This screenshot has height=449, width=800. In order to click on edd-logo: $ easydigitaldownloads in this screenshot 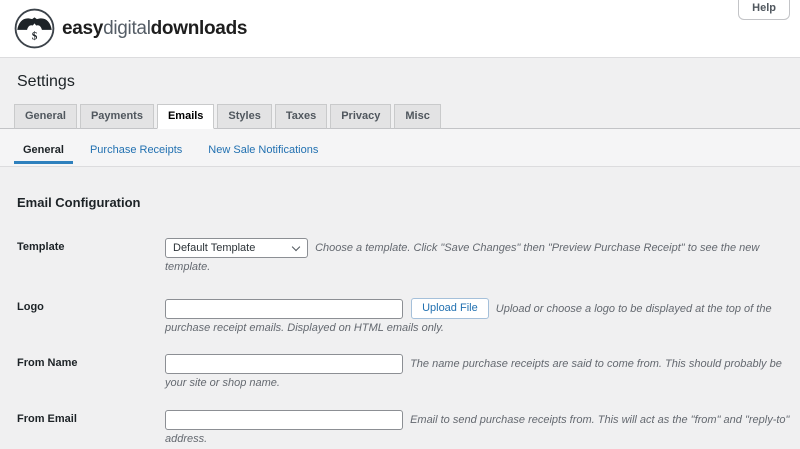, I will do `click(130, 28)`.